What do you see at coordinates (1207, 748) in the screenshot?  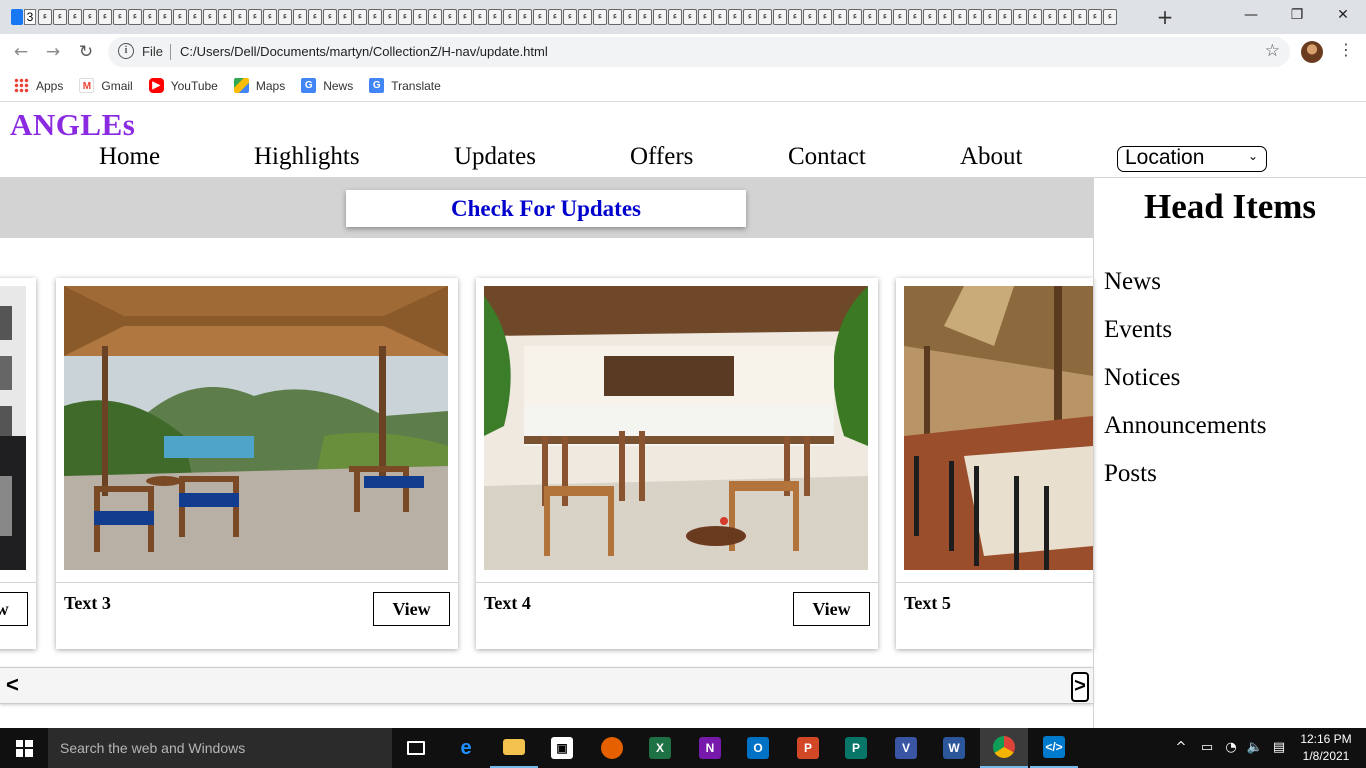 I see `battery-icon: ▭` at bounding box center [1207, 748].